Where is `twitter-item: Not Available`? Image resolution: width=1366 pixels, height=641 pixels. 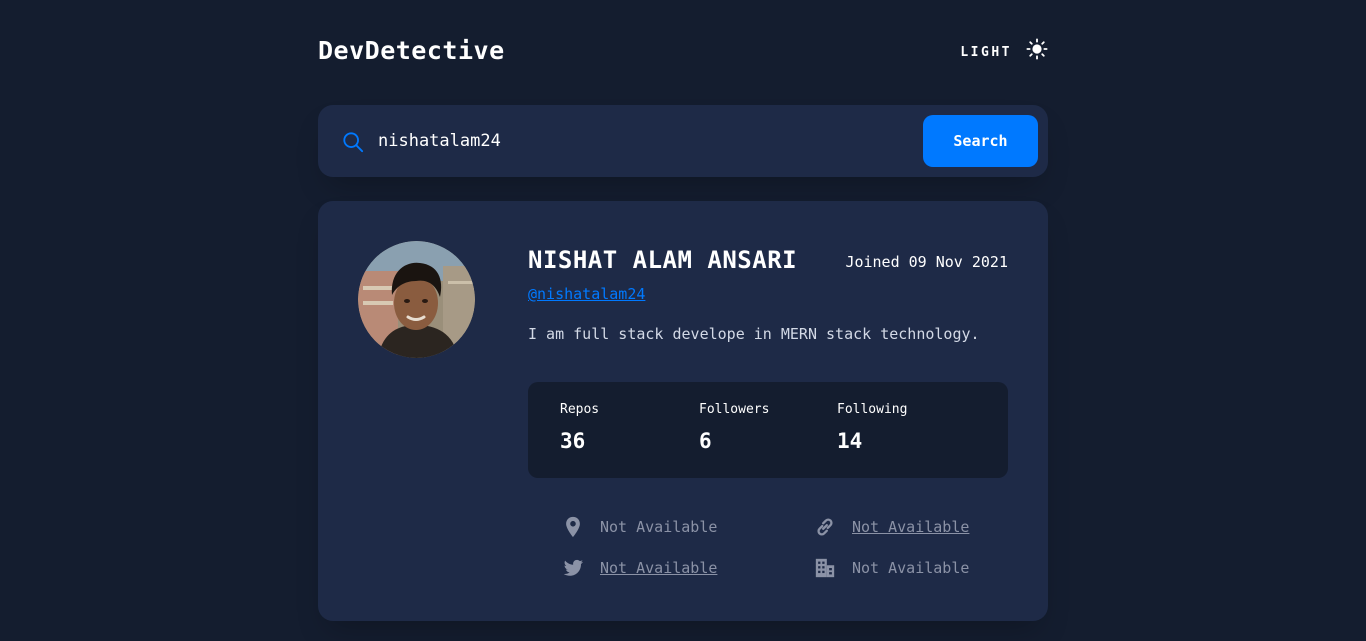
twitter-item: Not Available is located at coordinates (639, 568).